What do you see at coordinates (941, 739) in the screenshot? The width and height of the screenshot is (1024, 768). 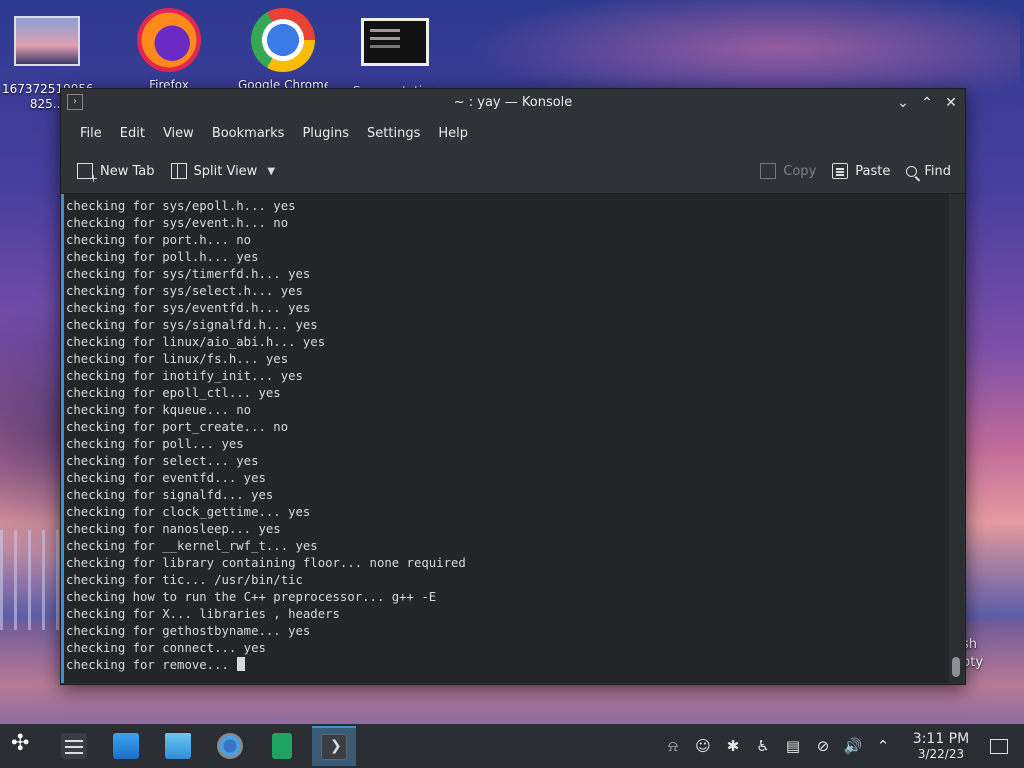 I see `clock-time: 3:11 PM` at bounding box center [941, 739].